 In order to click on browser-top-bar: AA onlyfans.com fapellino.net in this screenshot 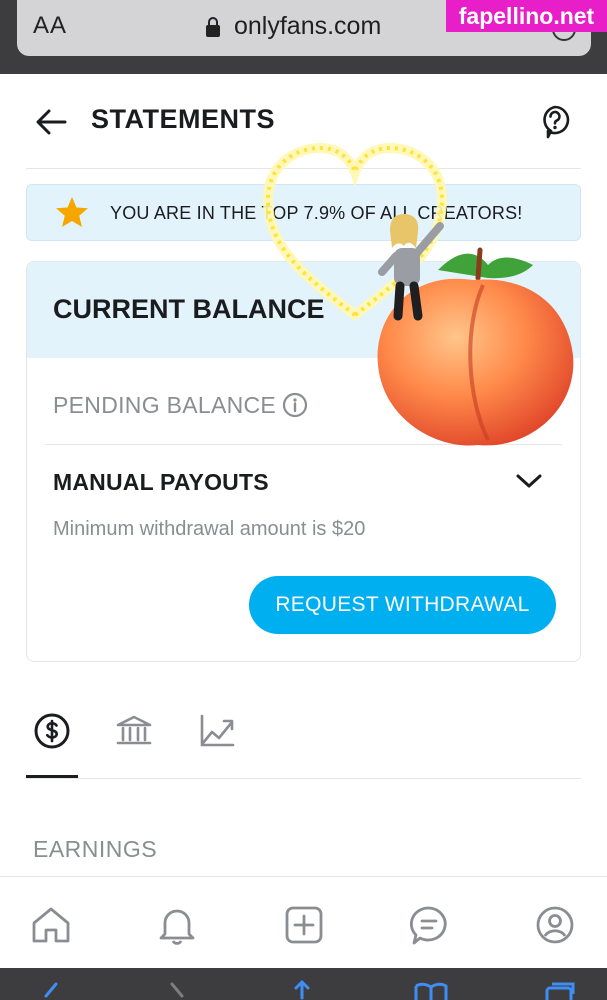, I will do `click(303, 37)`.